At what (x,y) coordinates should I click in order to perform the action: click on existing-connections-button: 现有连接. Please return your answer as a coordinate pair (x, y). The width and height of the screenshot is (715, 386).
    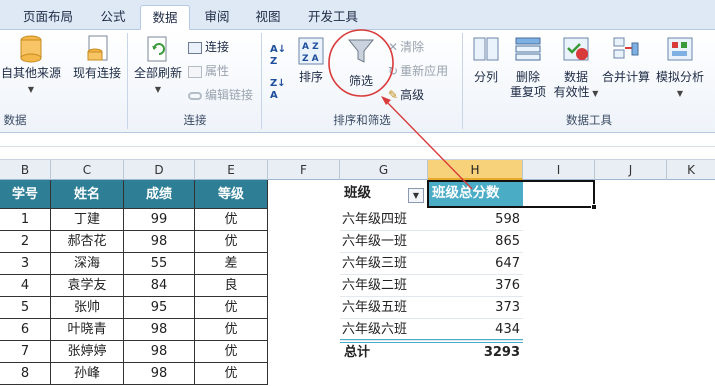
    Looking at the image, I should click on (97, 57).